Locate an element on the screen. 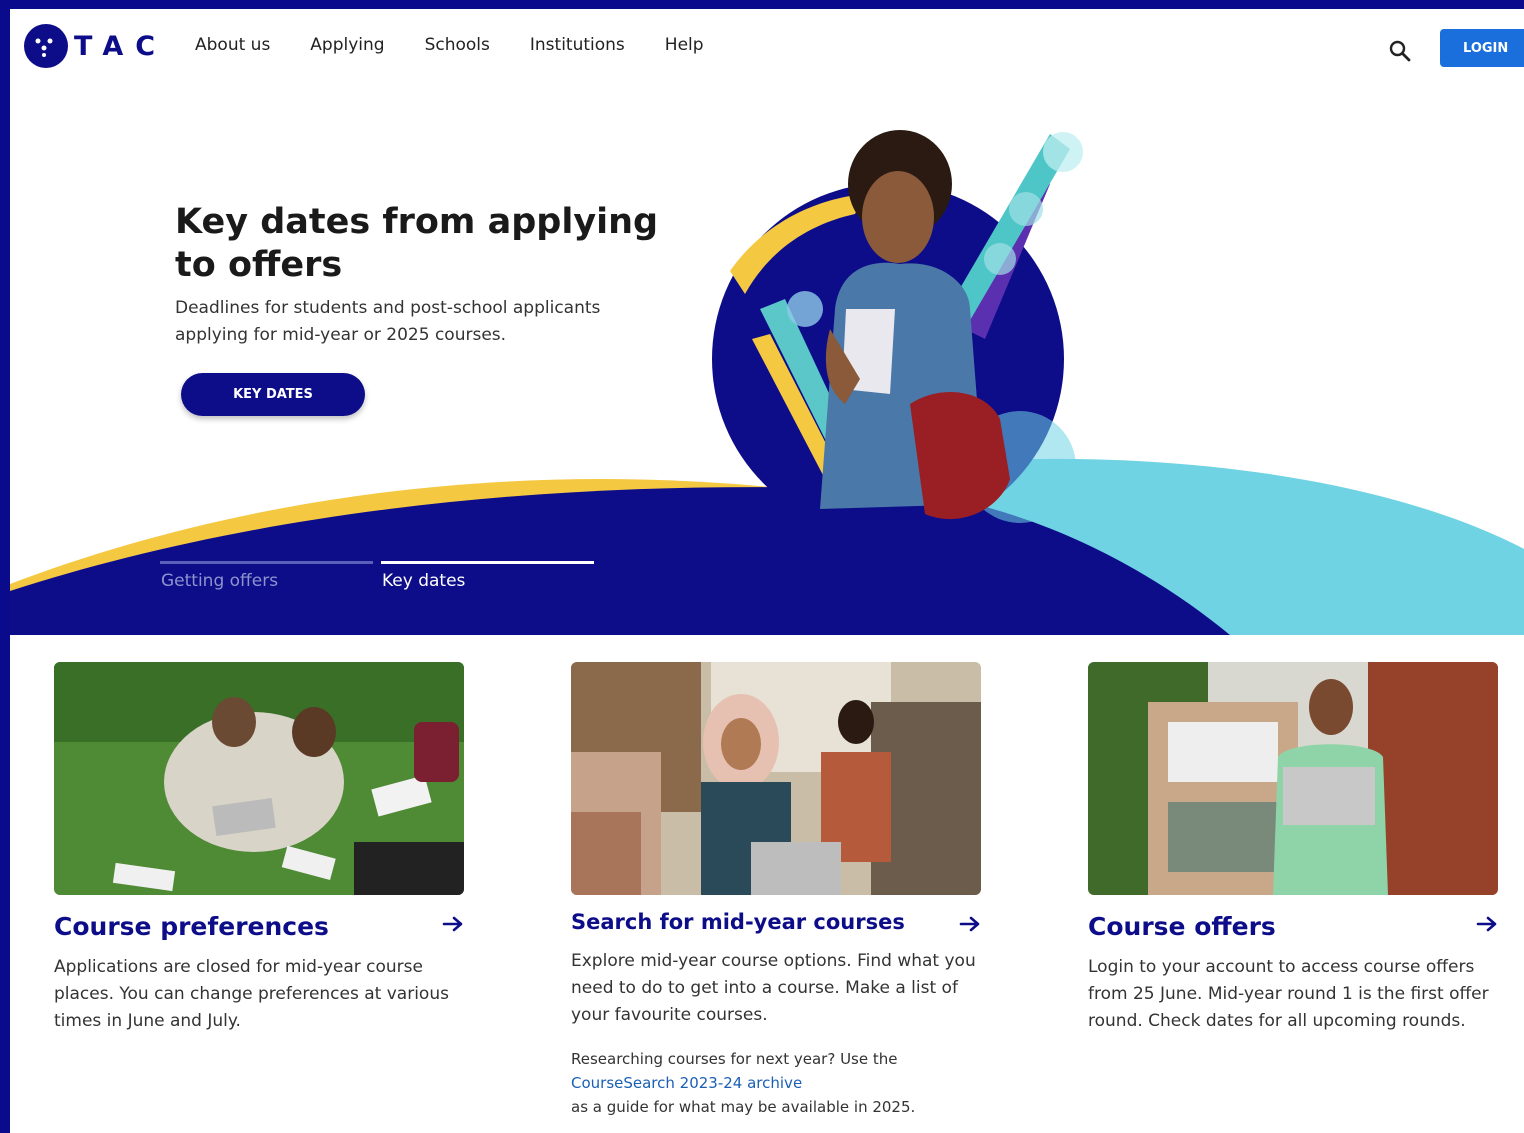 Image resolution: width=1524 pixels, height=1133 pixels. card-title: Course preferences is located at coordinates (244, 926).